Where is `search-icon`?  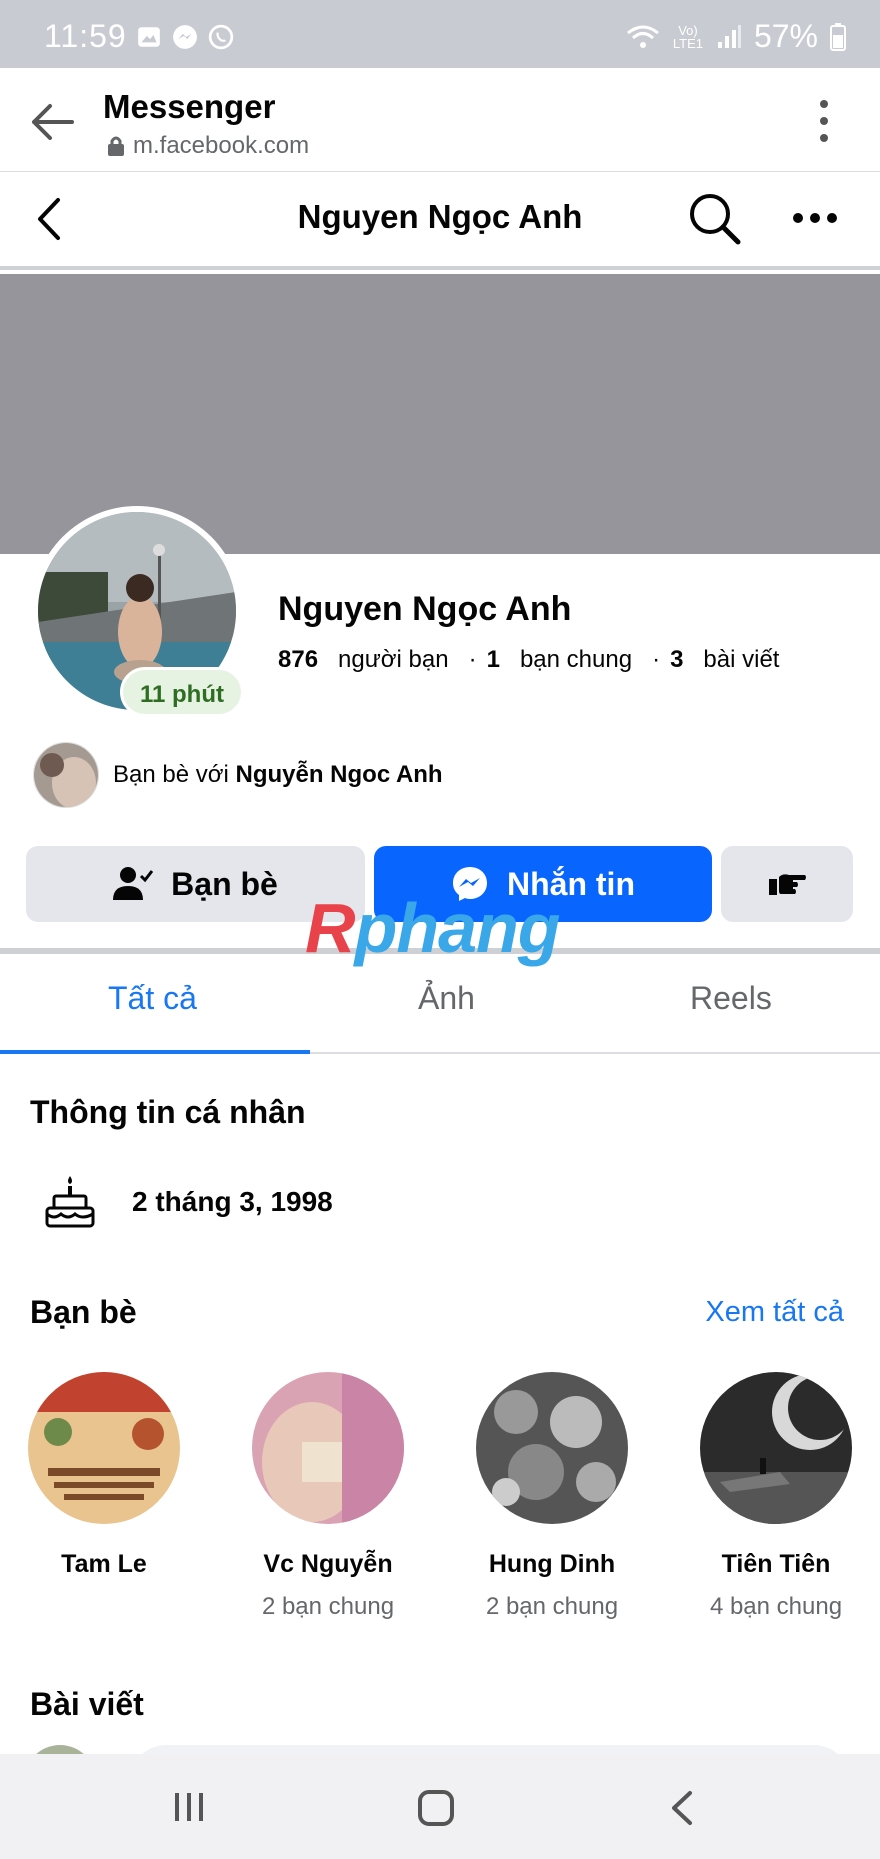
search-icon is located at coordinates (715, 219).